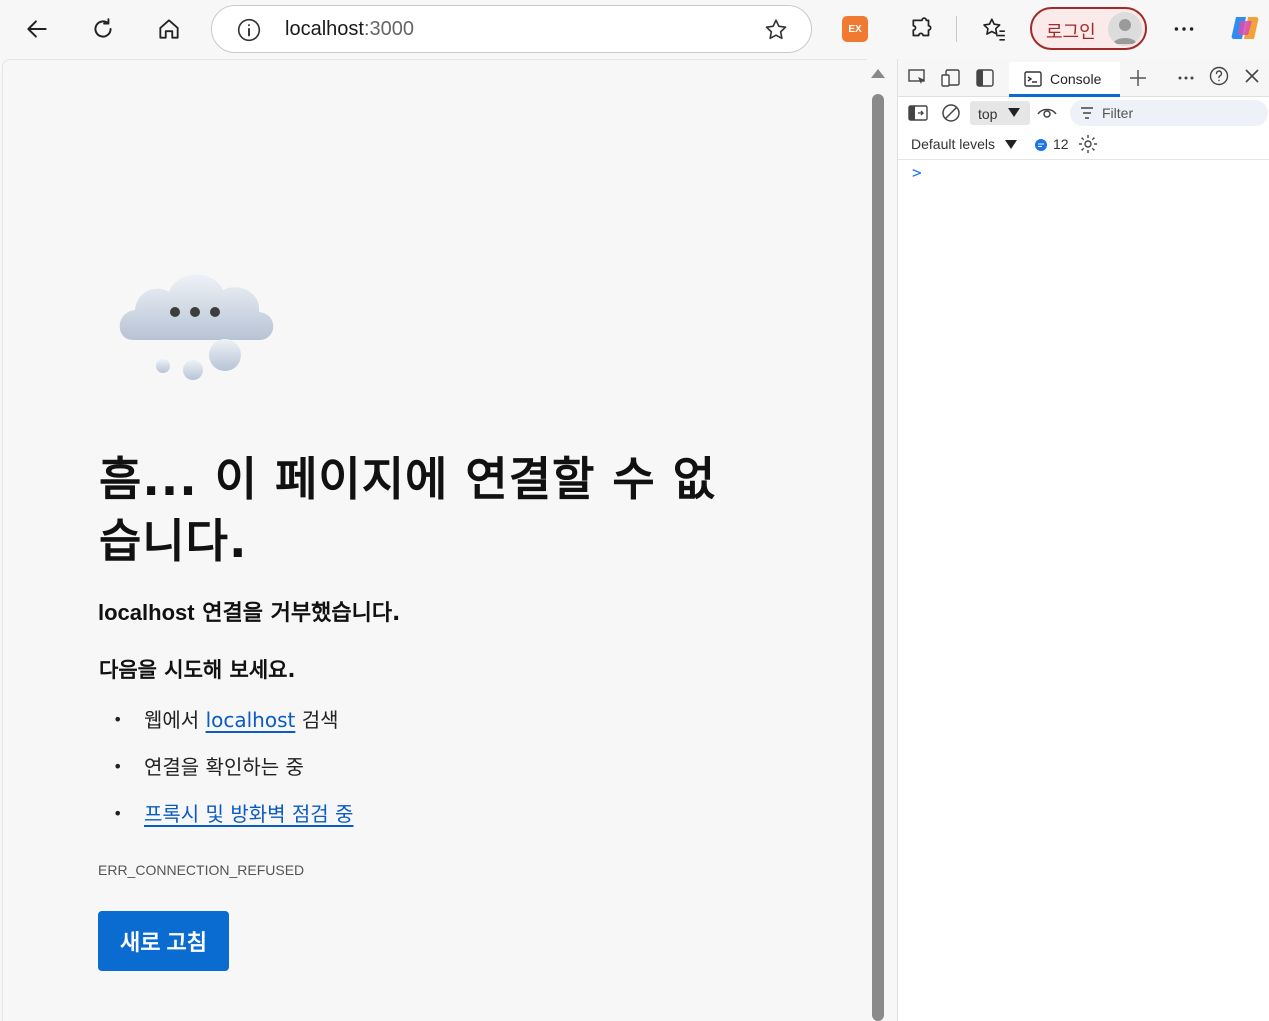 The height and width of the screenshot is (1021, 1269). What do you see at coordinates (1047, 113) in the screenshot?
I see `live-expression-eye-icon` at bounding box center [1047, 113].